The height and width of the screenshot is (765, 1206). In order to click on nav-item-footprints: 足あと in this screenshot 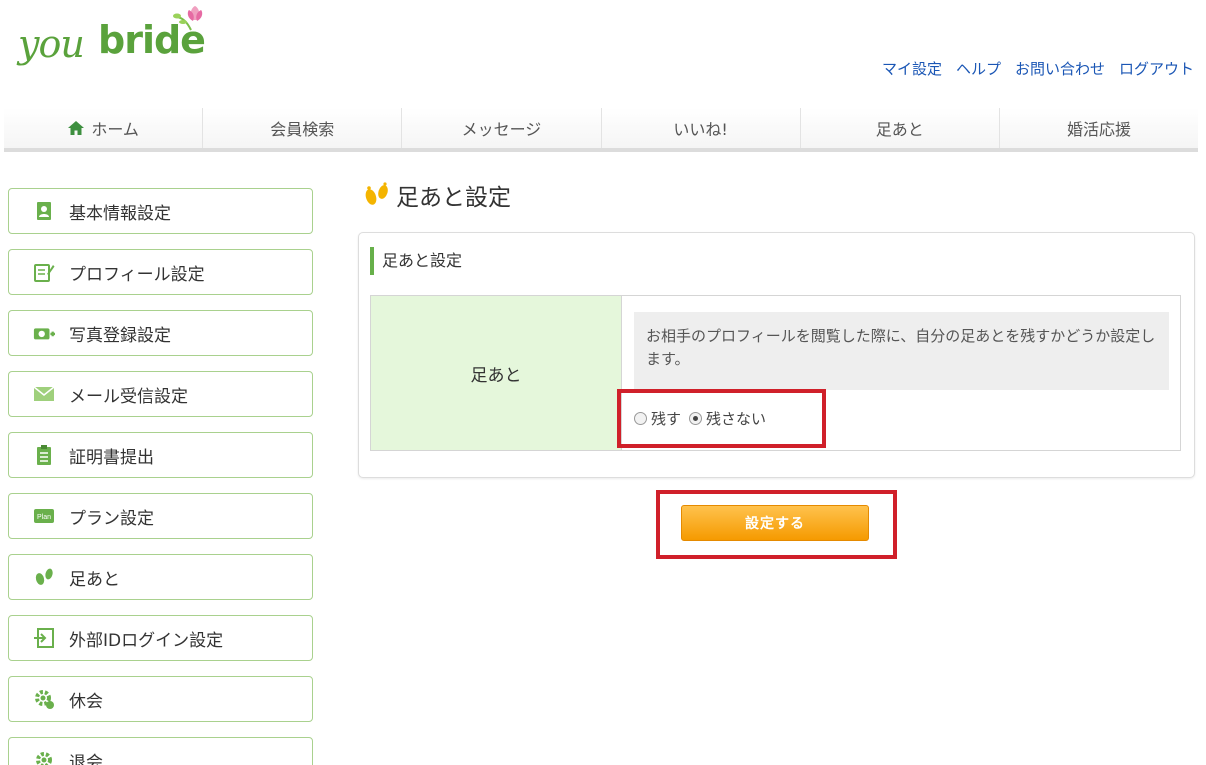, I will do `click(900, 128)`.